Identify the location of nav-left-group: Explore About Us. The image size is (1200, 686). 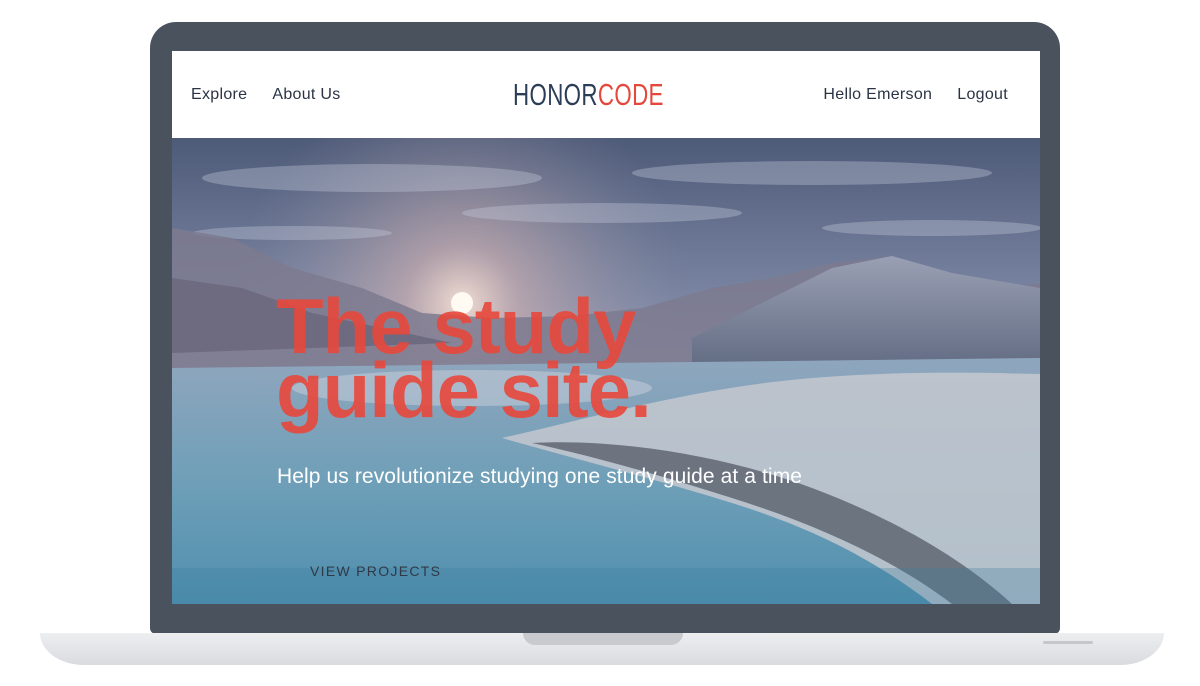
(266, 95).